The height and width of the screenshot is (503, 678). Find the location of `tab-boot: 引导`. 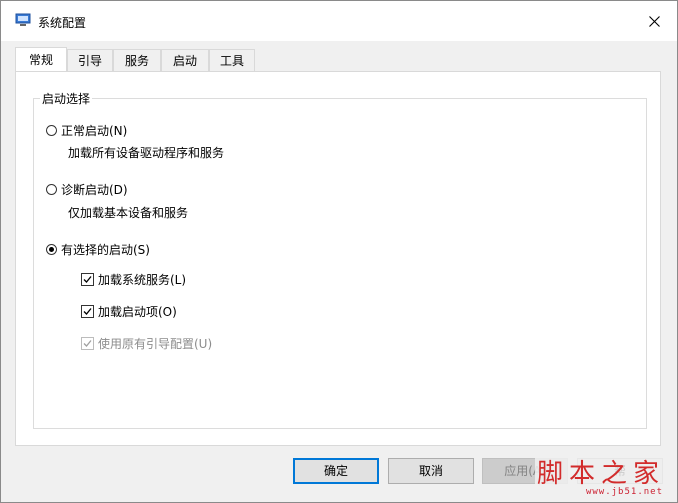

tab-boot: 引导 is located at coordinates (90, 60).